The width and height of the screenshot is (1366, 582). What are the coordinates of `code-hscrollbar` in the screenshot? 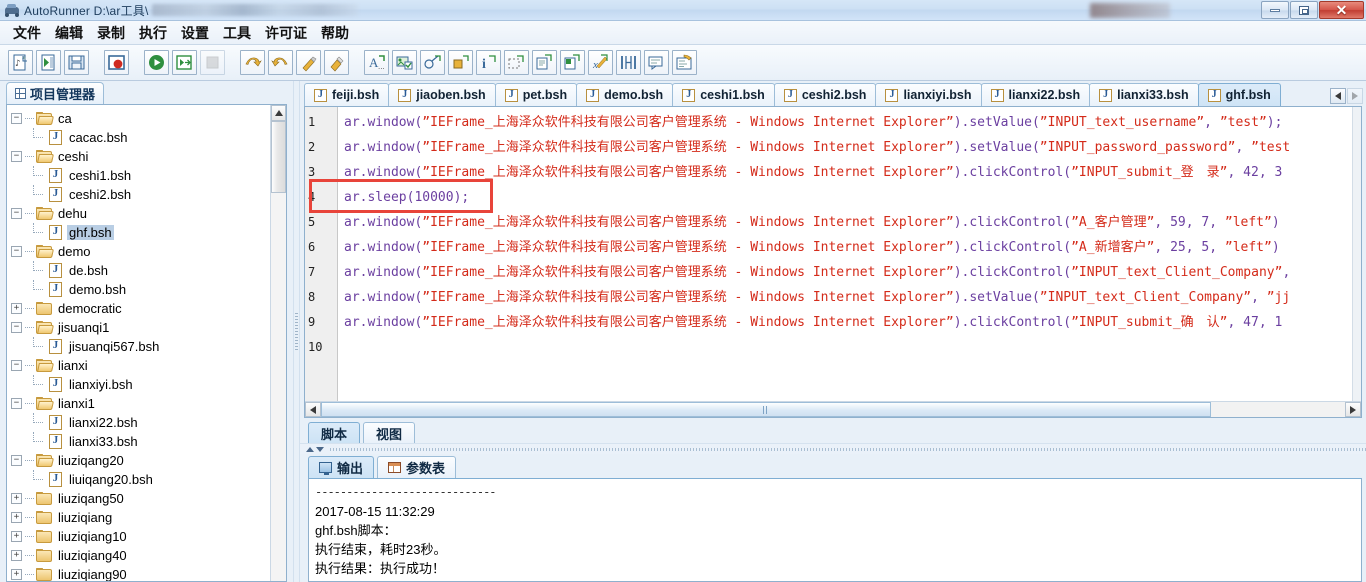 It's located at (833, 409).